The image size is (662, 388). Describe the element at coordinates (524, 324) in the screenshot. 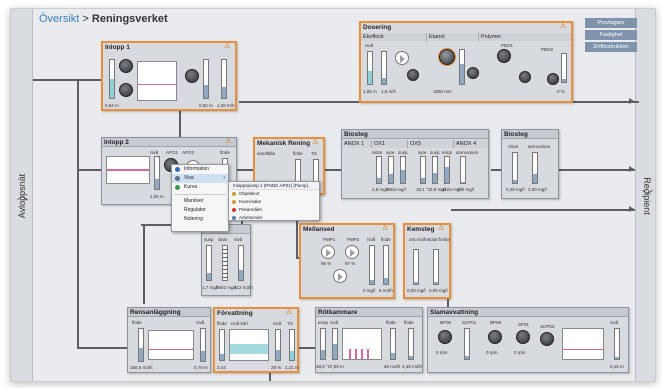

I see `label: SP01` at that location.